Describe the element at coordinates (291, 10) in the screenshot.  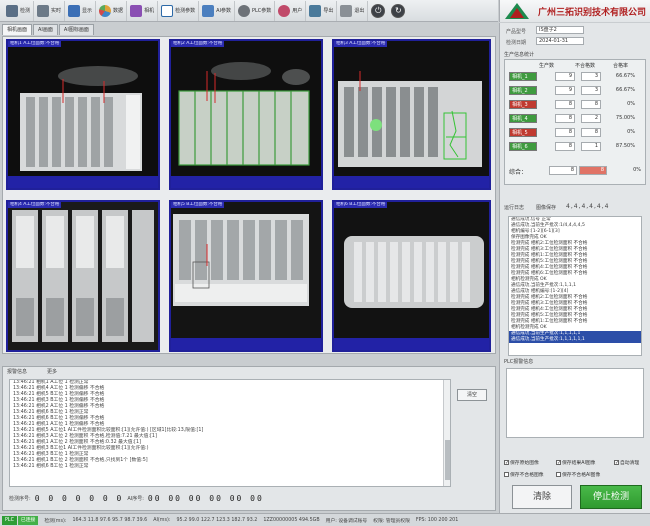
I see `toolbar-item-users: 用户` at that location.